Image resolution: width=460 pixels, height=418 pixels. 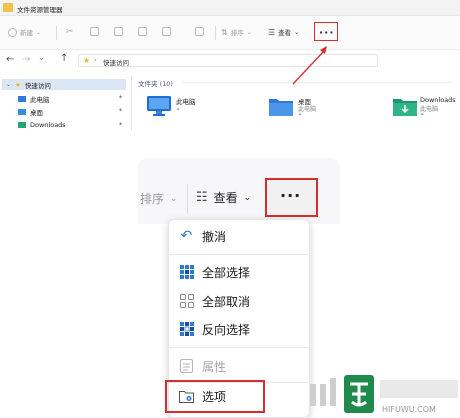 I want to click on file-item-downloads: Downloads 此电脑 ✦, so click(x=424, y=107).